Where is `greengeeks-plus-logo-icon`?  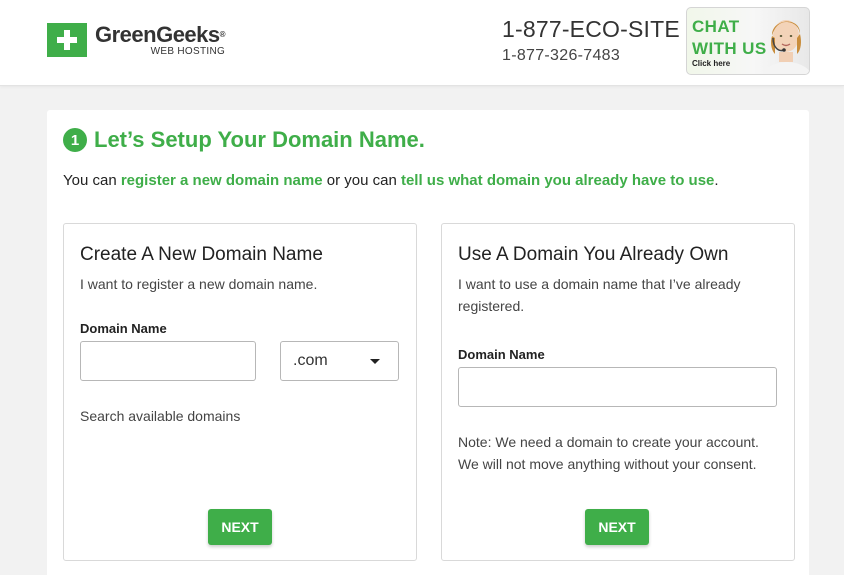
greengeeks-plus-logo-icon is located at coordinates (67, 40).